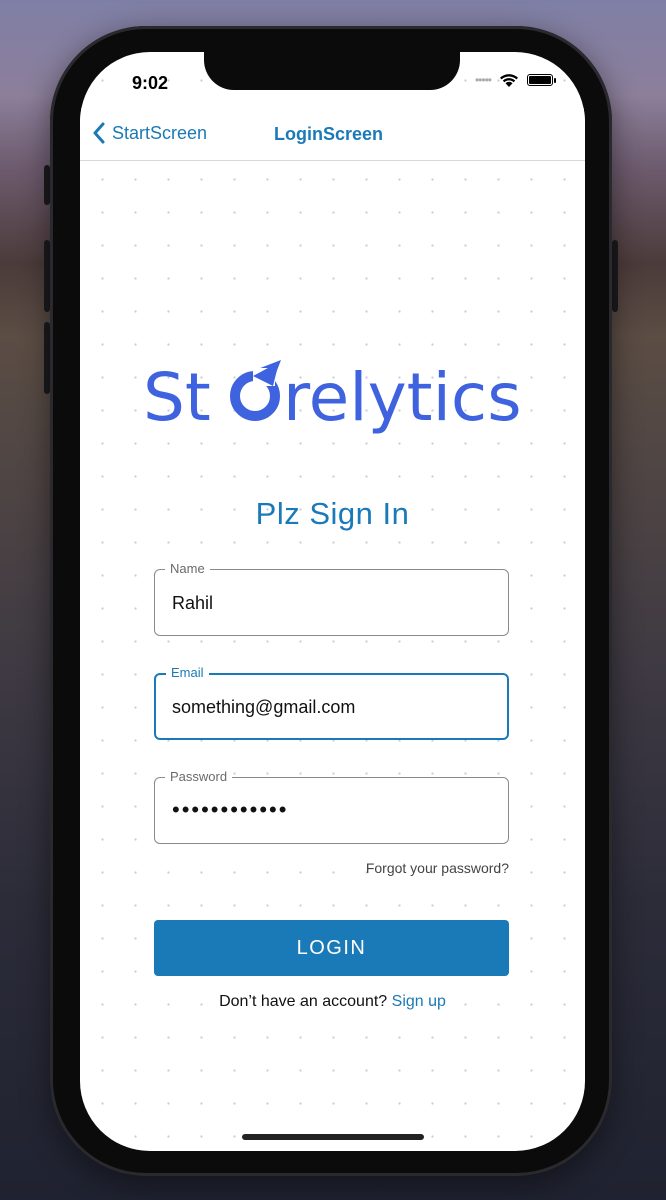 This screenshot has width=666, height=1200. What do you see at coordinates (303, 1001) in the screenshot?
I see `signup-prompt-text: Don’t have an account?` at bounding box center [303, 1001].